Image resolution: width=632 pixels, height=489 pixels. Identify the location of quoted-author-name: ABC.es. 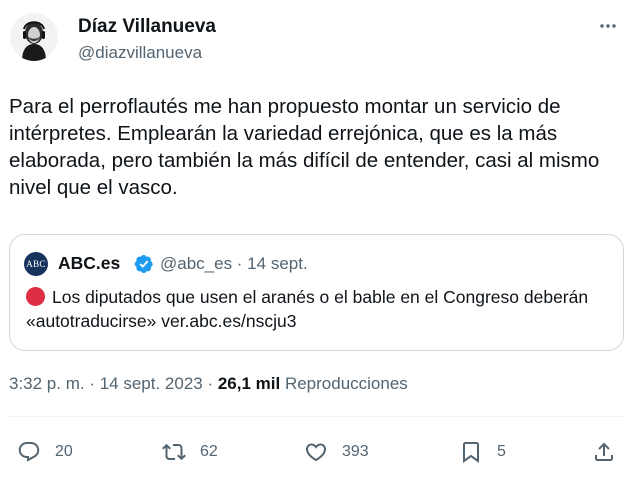
(89, 263).